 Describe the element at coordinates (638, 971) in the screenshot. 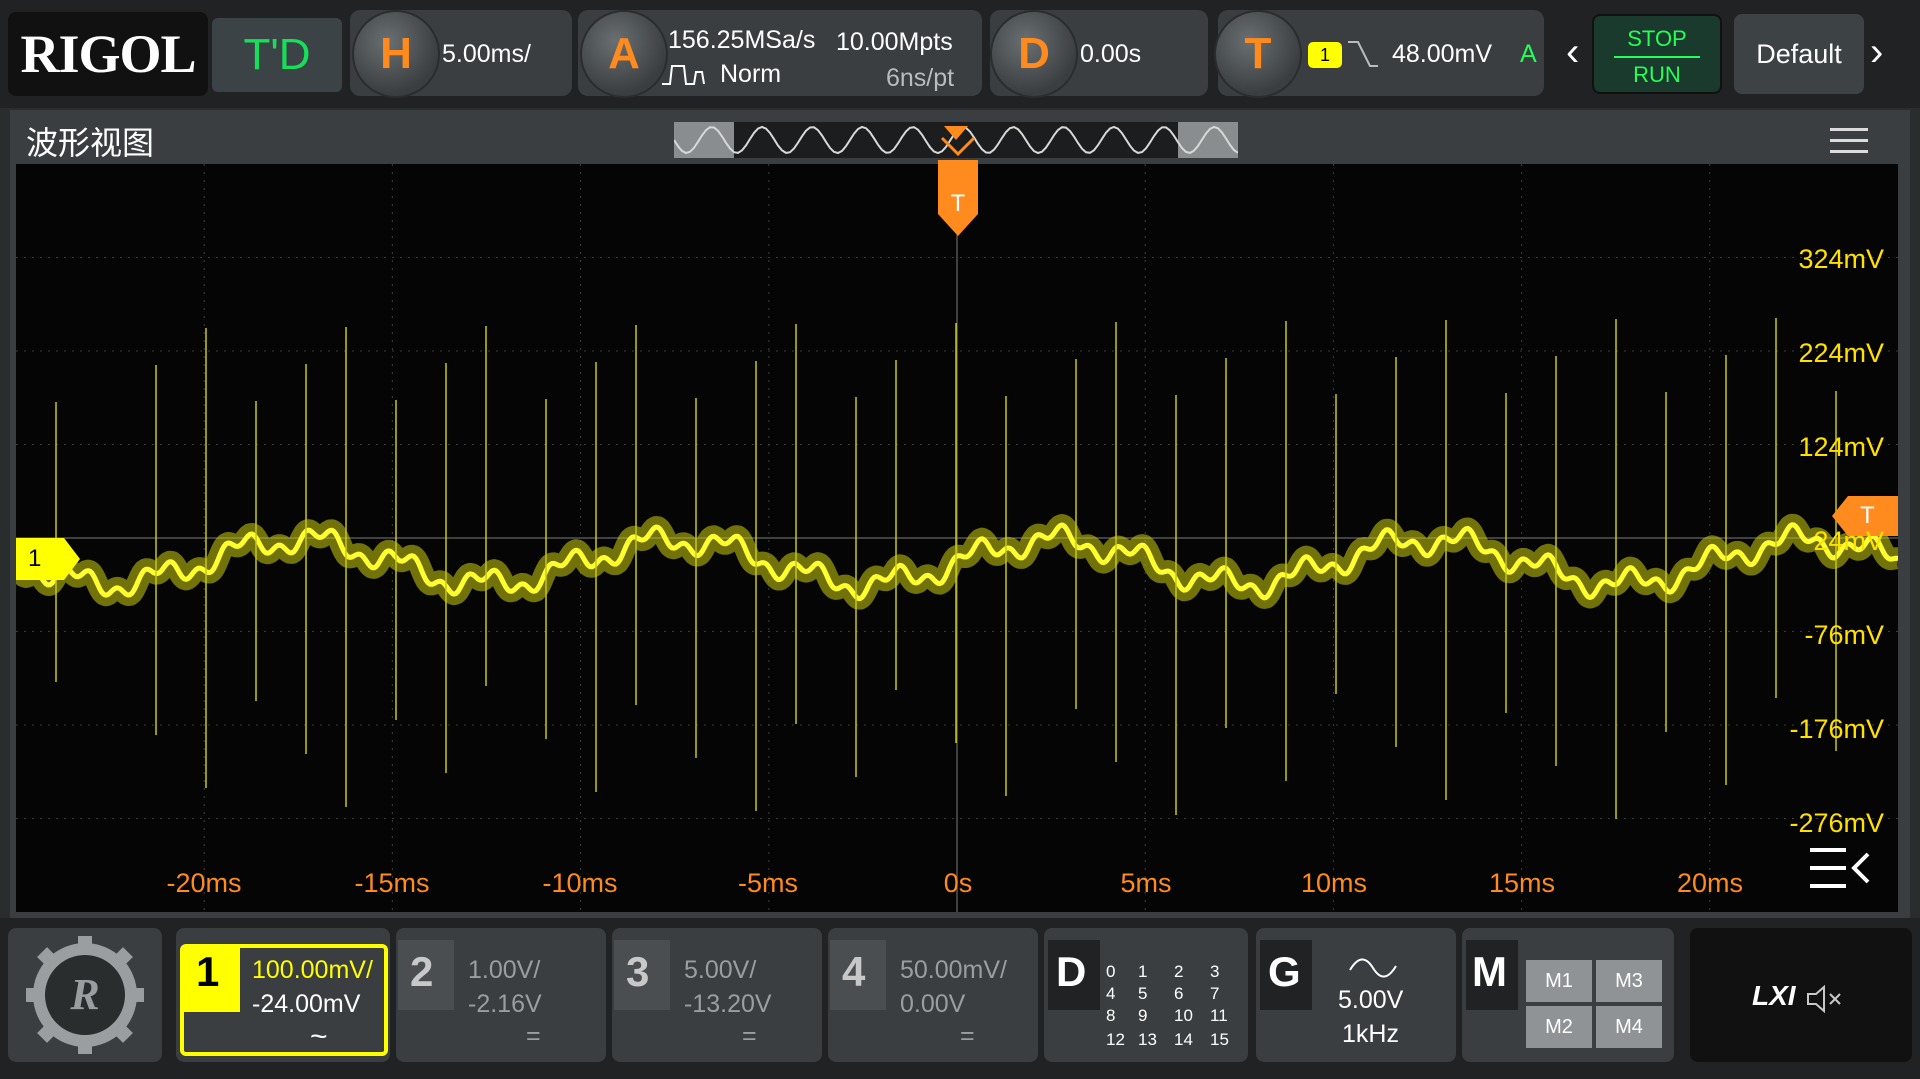

I see `ch3-number: 3` at that location.